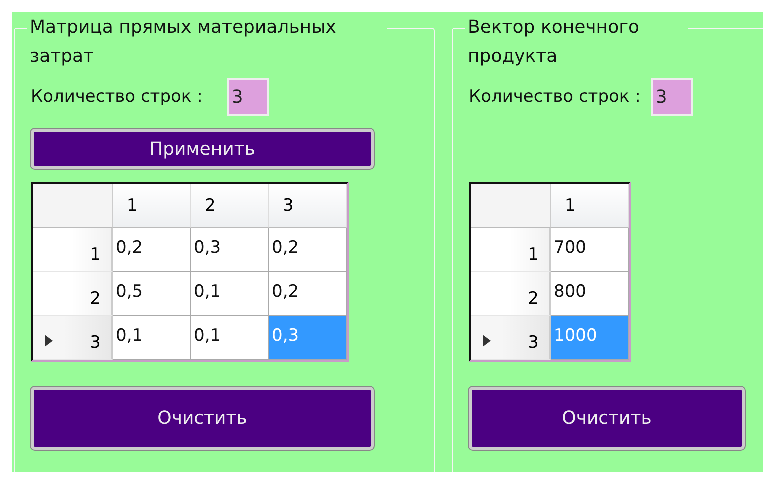 This screenshot has width=763, height=484. I want to click on column-header: 3, so click(308, 206).